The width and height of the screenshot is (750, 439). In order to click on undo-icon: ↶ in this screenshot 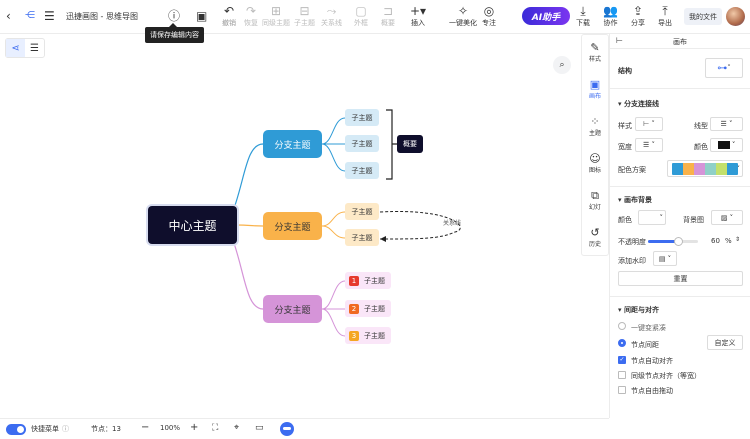, I will do `click(229, 11)`.